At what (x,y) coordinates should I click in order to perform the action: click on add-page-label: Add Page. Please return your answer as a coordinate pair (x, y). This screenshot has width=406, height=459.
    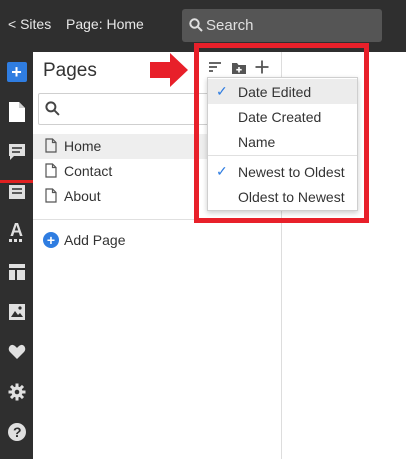
    Looking at the image, I should click on (95, 240).